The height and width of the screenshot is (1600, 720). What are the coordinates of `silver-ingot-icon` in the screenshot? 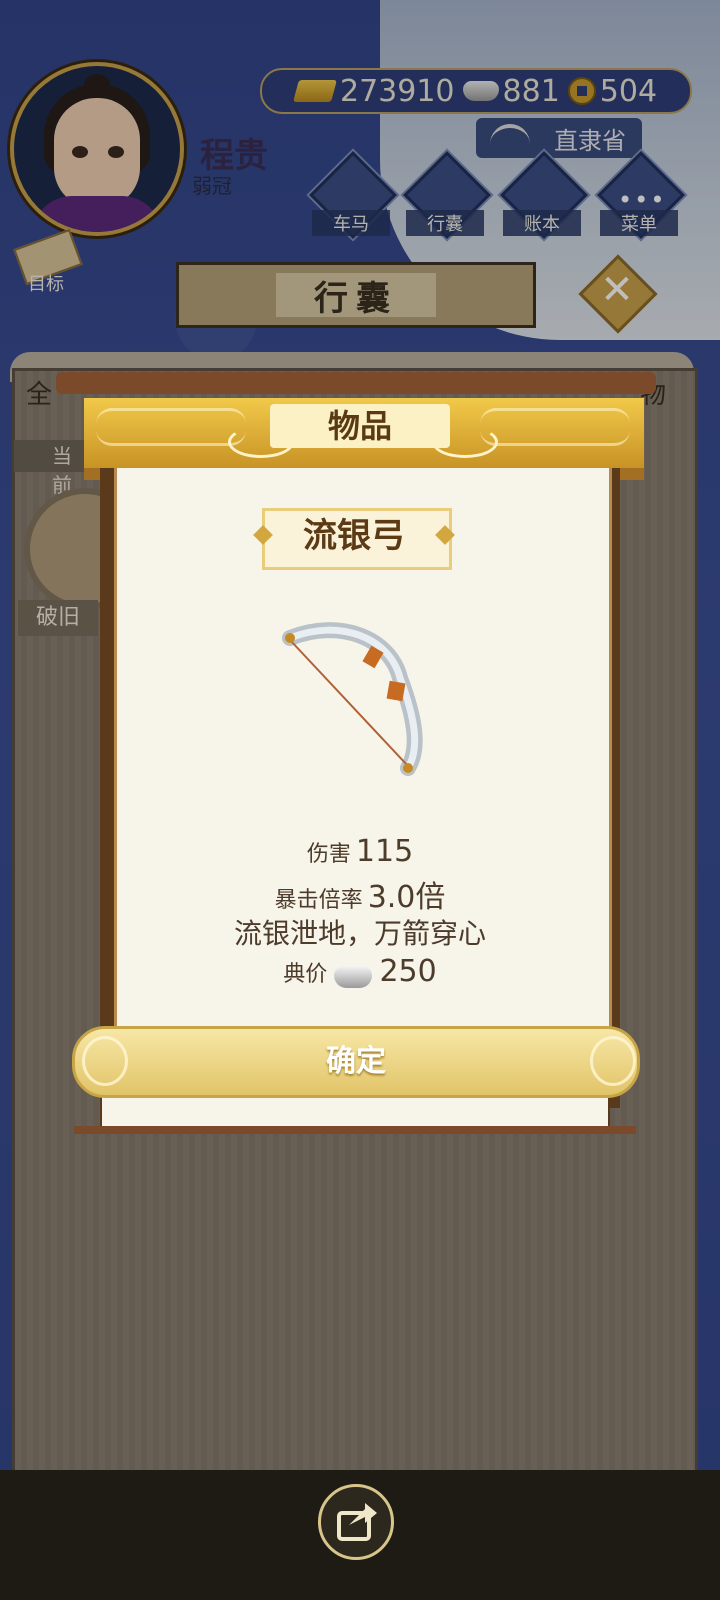 It's located at (353, 976).